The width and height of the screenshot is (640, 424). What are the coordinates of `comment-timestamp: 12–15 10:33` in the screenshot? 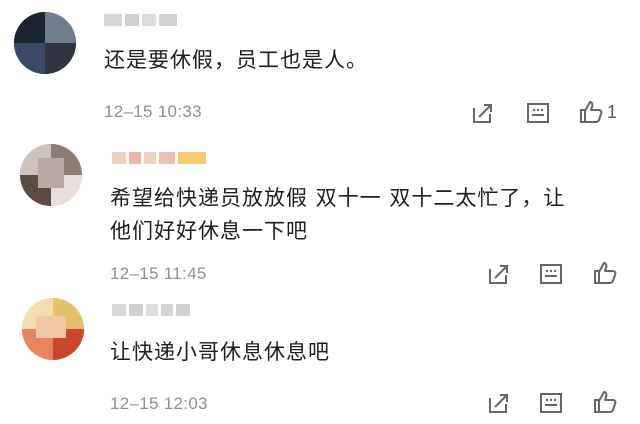 It's located at (153, 111).